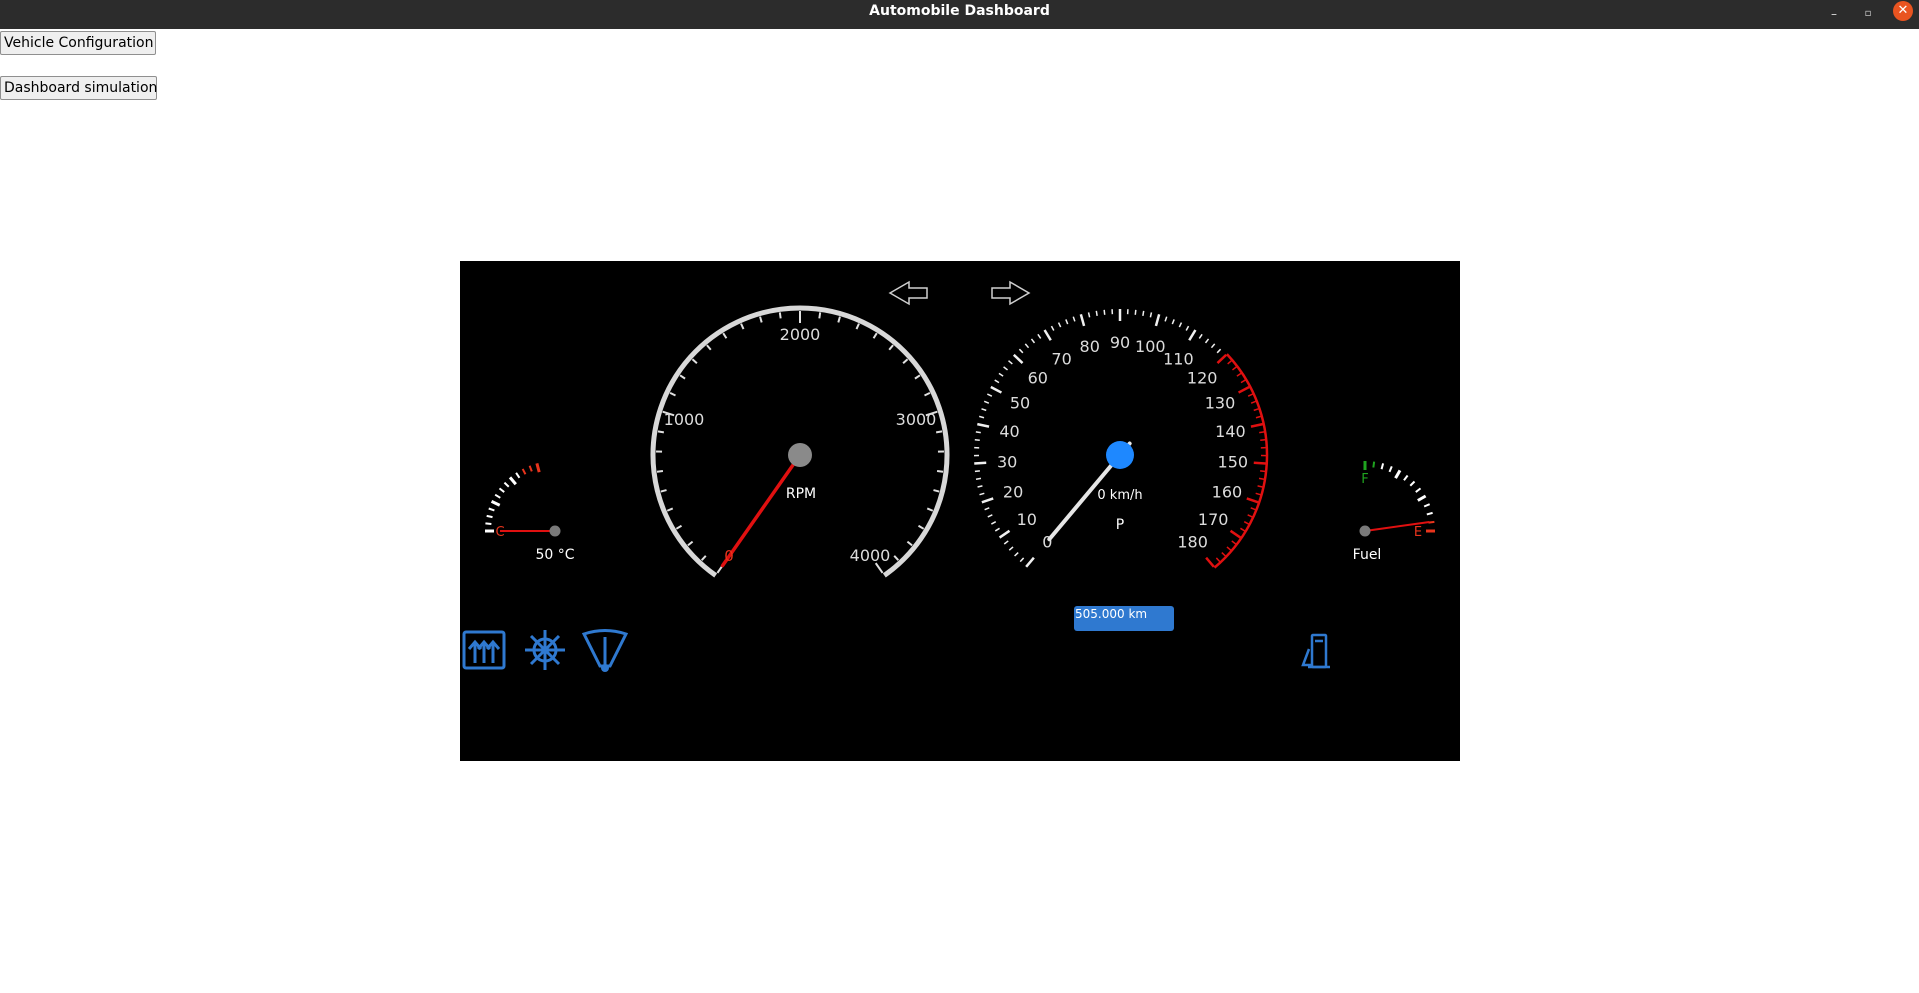 Image resolution: width=1919 pixels, height=993 pixels. I want to click on rpm-tick-label: 2000, so click(800, 334).